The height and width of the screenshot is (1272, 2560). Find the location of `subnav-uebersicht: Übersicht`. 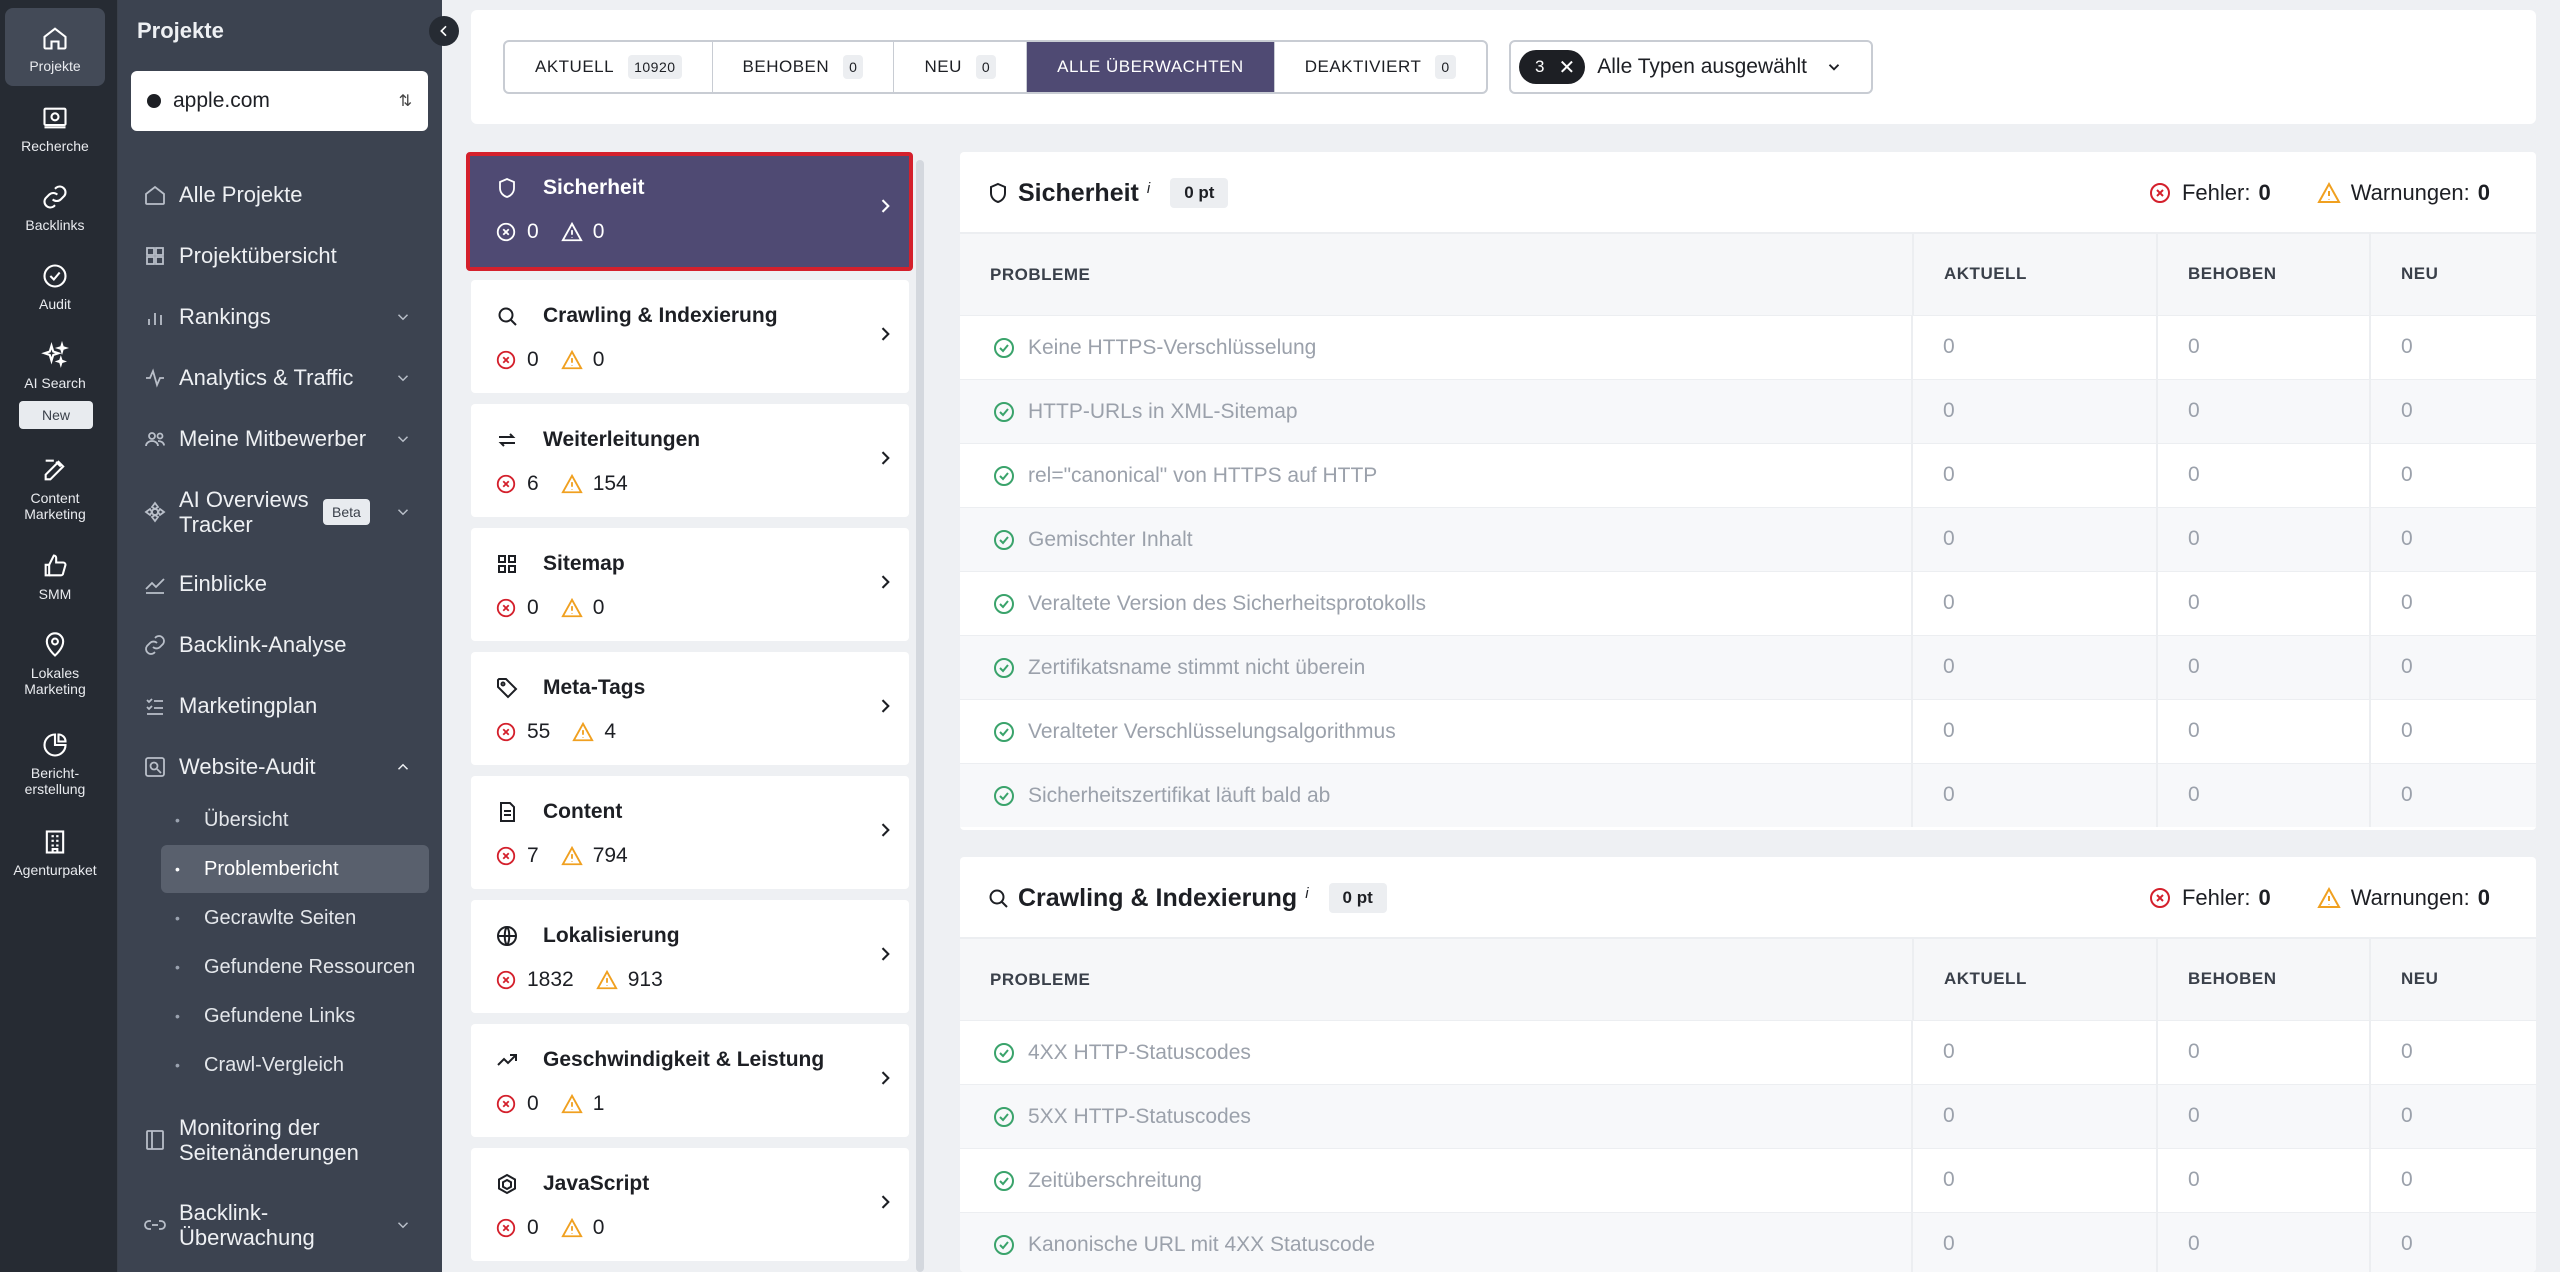

subnav-uebersicht: Übersicht is located at coordinates (295, 820).